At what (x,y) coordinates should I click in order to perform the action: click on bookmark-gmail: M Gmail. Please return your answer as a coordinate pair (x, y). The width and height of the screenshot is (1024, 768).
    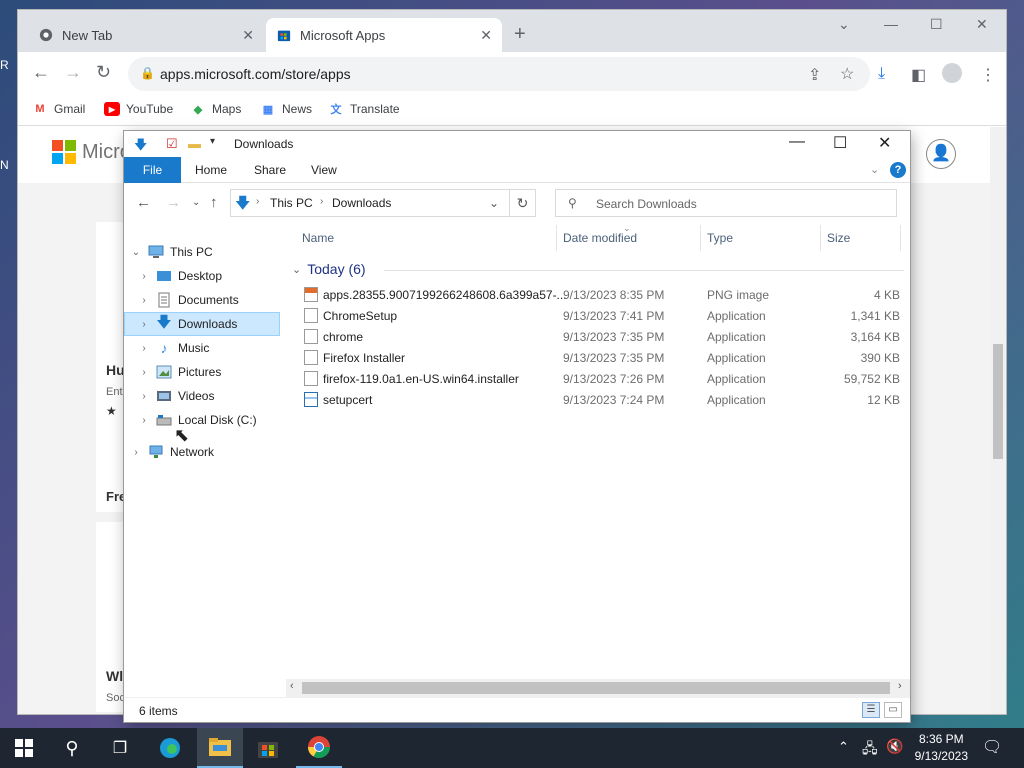
    Looking at the image, I should click on (58, 109).